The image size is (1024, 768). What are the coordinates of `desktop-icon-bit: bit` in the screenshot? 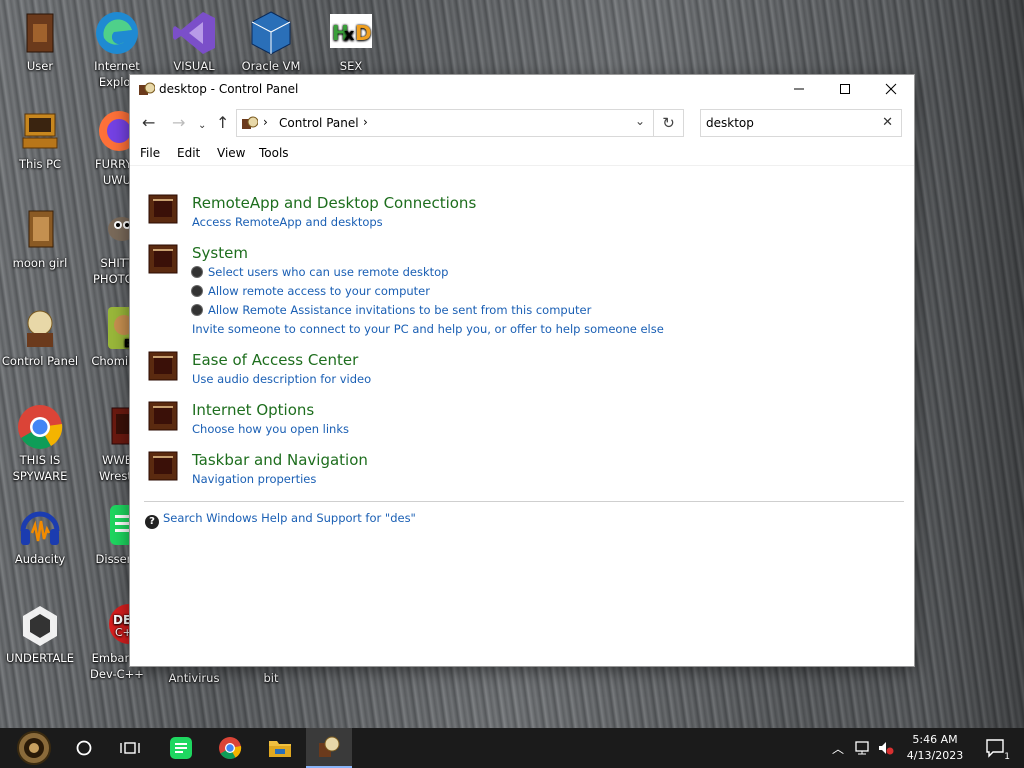 It's located at (271, 678).